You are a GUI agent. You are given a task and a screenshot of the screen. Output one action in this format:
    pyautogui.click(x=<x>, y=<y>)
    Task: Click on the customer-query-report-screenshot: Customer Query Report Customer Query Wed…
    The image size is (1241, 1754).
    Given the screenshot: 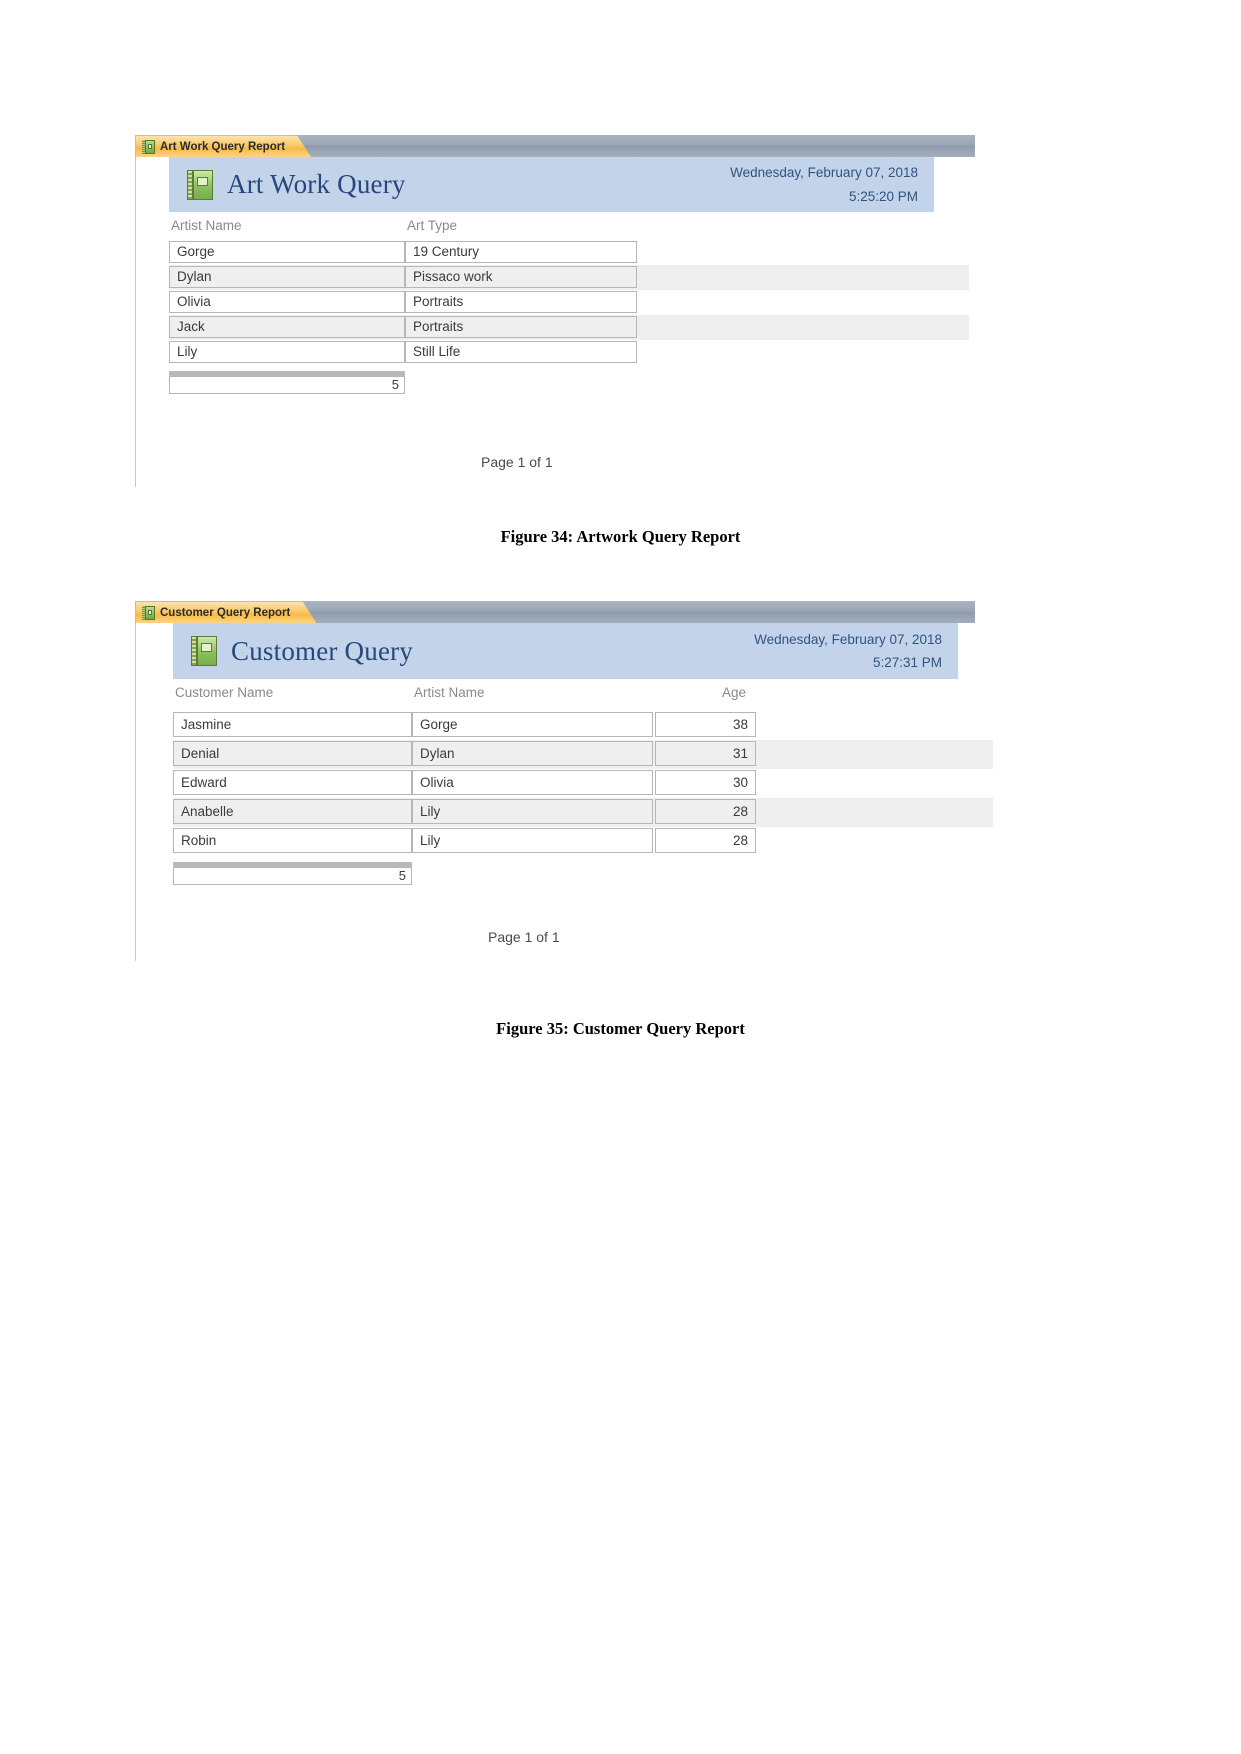 What is the action you would take?
    pyautogui.click(x=564, y=781)
    